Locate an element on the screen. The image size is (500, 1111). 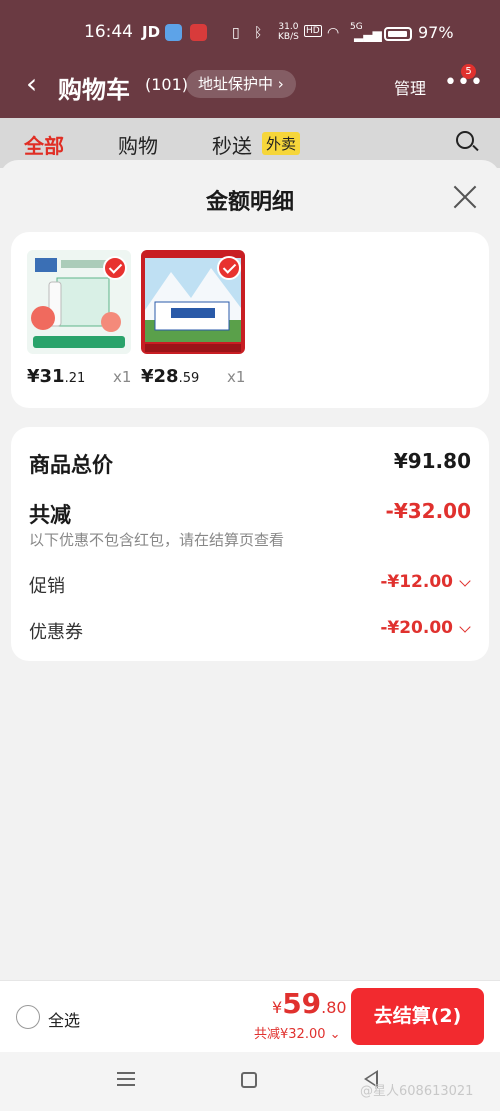
discount-label: 共减 is located at coordinates (50, 515).